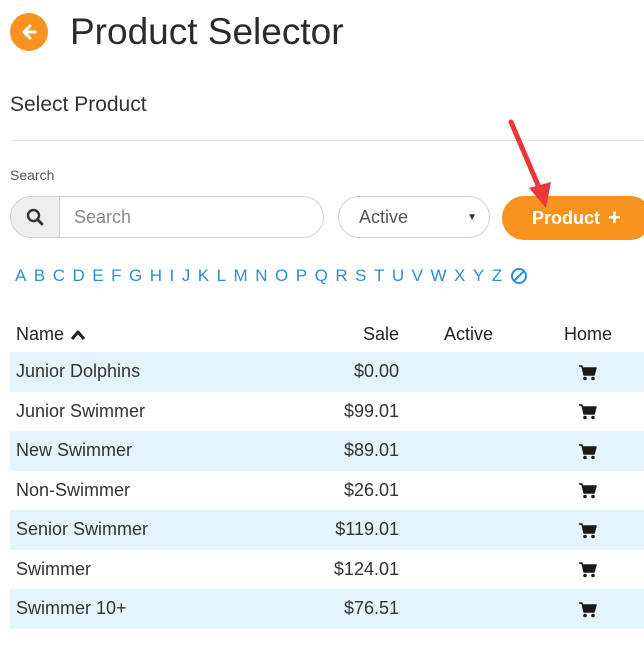  Describe the element at coordinates (327, 570) in the screenshot. I see `table-row: Swimmer $124.01` at that location.